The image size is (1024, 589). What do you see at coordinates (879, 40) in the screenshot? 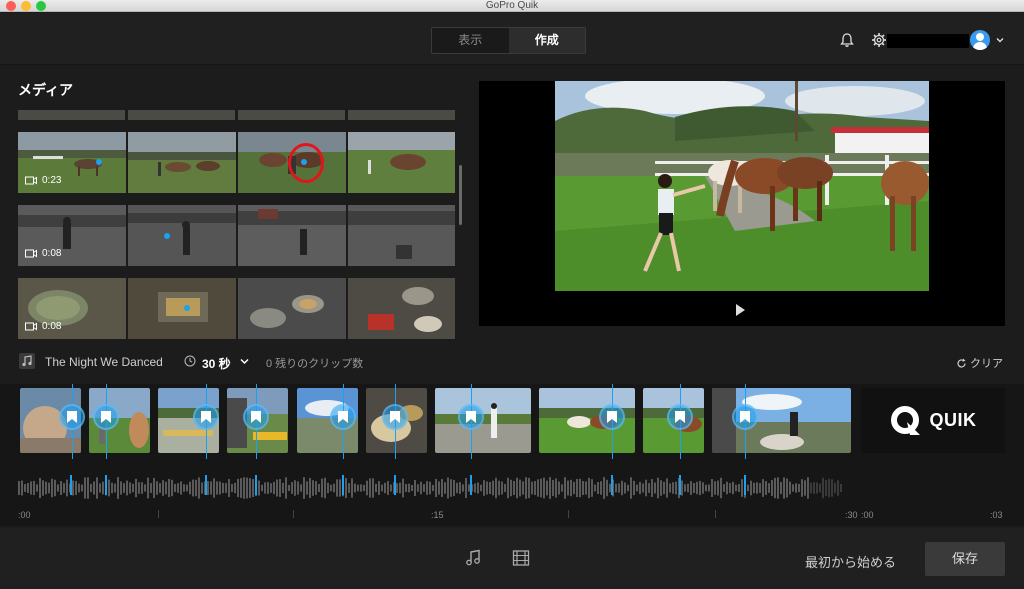
I see `gear-icon` at bounding box center [879, 40].